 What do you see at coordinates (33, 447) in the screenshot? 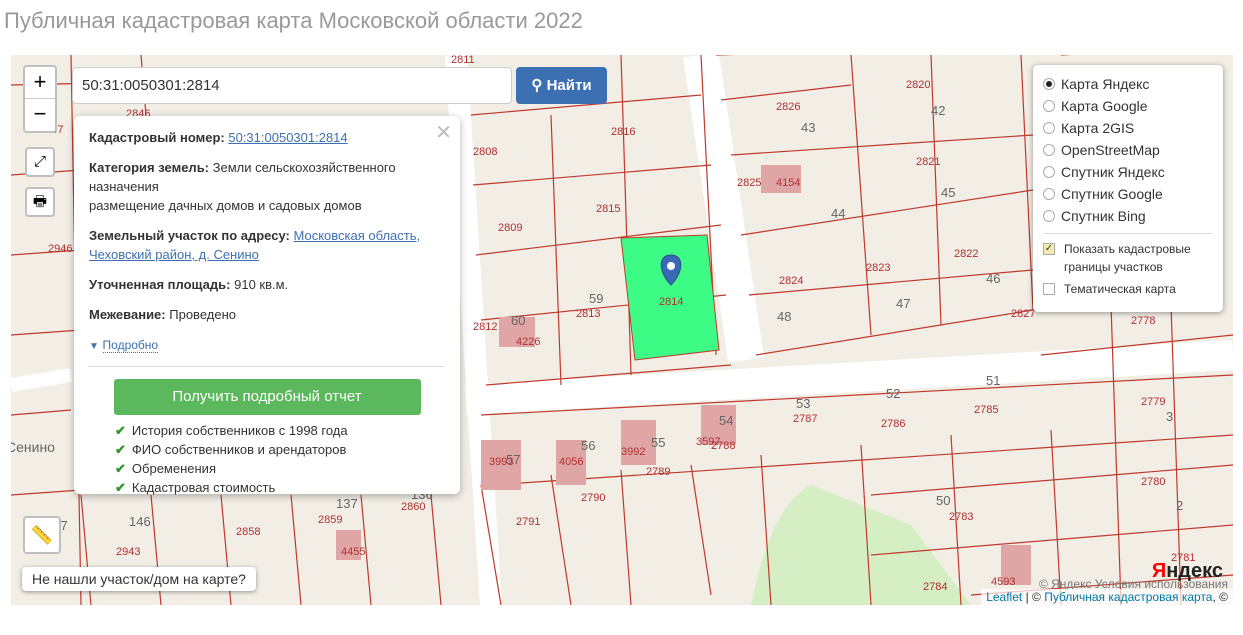
I see `village-label: Сенино` at bounding box center [33, 447].